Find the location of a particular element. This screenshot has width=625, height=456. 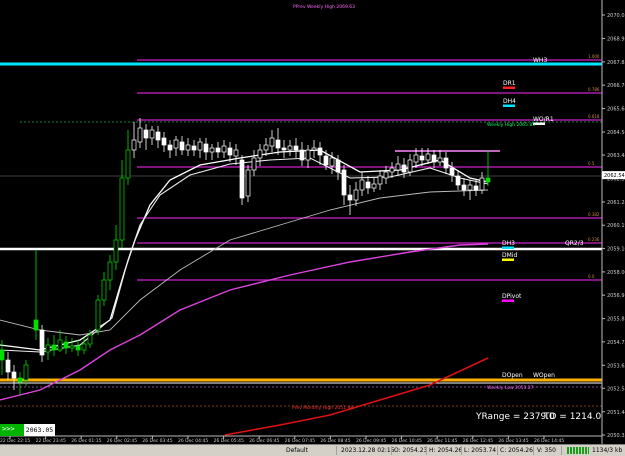

status-profile: Default is located at coordinates (297, 450).